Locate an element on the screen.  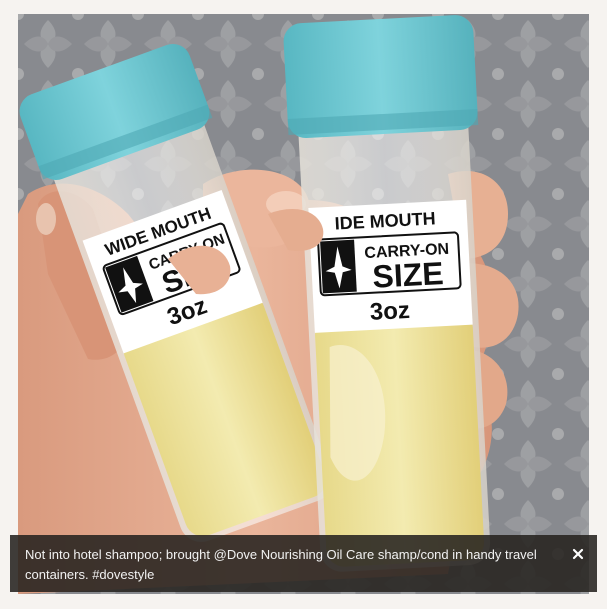
close-icon is located at coordinates (578, 554).